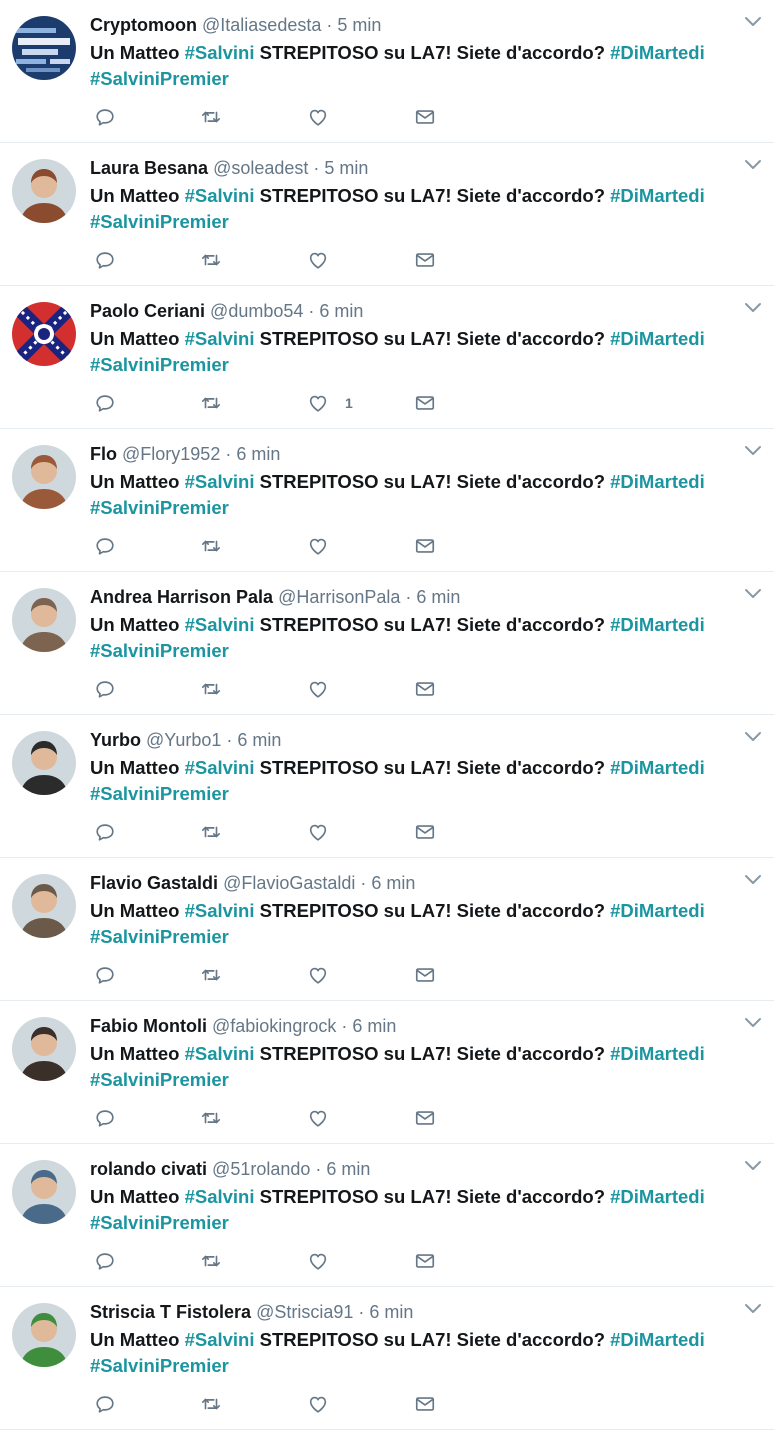 The height and width of the screenshot is (1432, 774). I want to click on user-name: Paolo Ceriani, so click(147, 311).